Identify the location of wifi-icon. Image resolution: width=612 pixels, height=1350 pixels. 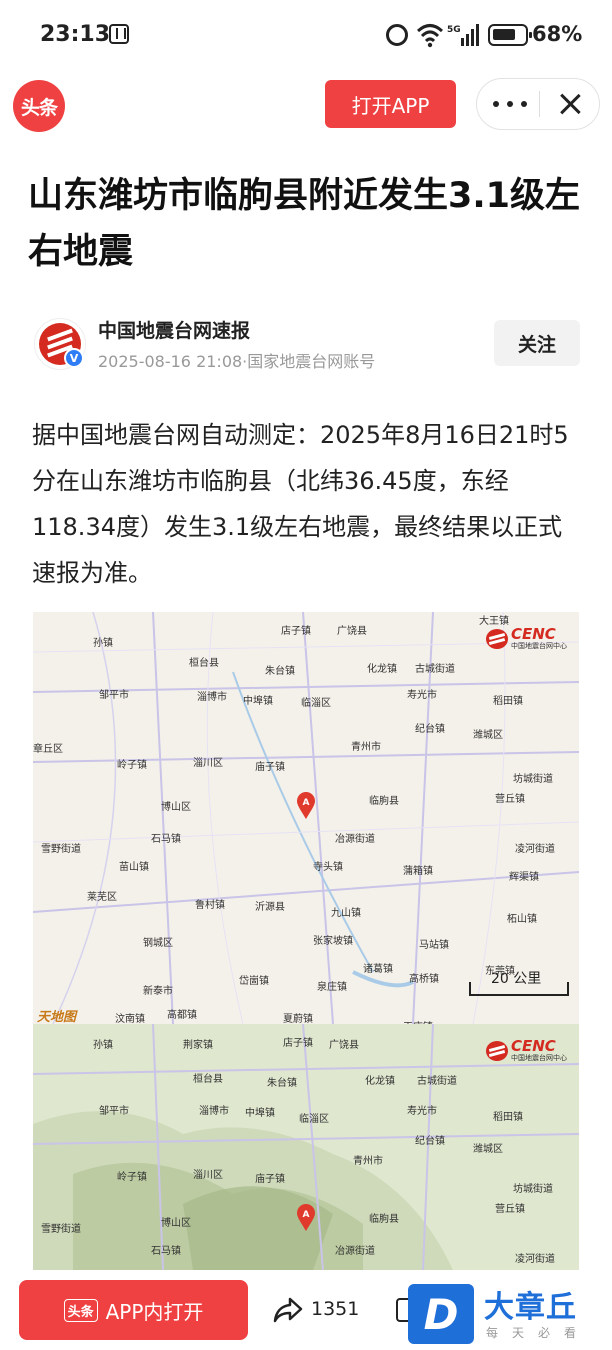
(430, 36).